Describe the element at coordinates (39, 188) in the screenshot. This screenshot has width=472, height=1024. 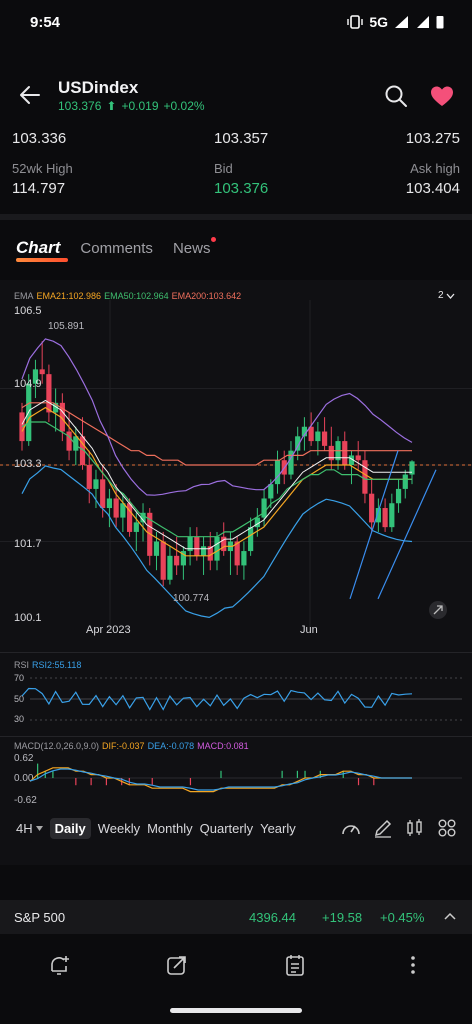
I see `week52-high-value: 114.797` at that location.